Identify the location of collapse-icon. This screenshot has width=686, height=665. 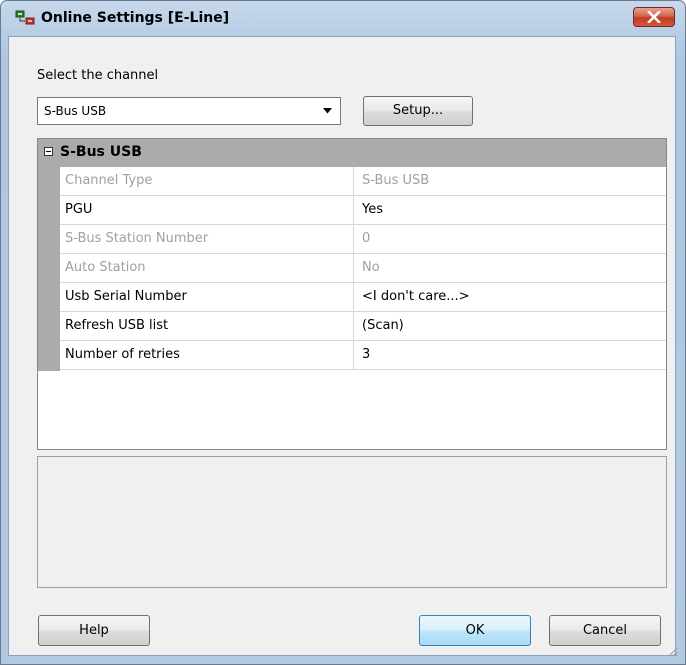
(48, 151).